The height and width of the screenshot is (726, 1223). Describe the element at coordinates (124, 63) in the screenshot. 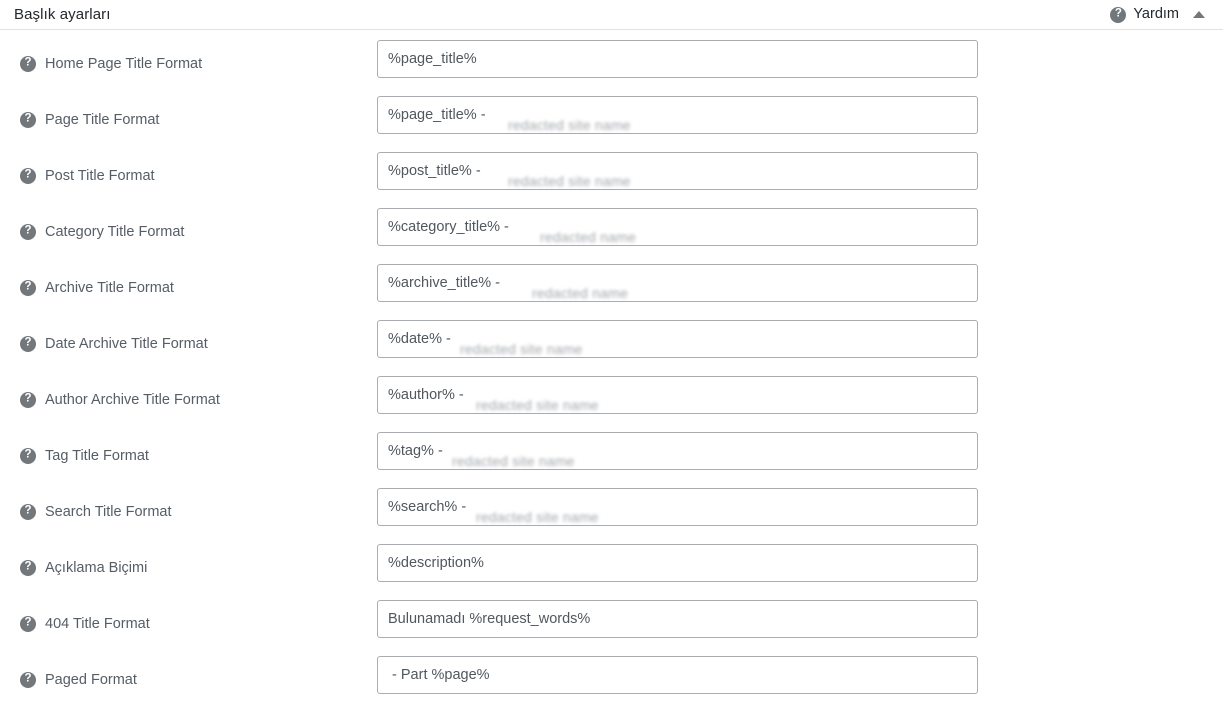

I see `field-label: Home Page Title Format` at that location.